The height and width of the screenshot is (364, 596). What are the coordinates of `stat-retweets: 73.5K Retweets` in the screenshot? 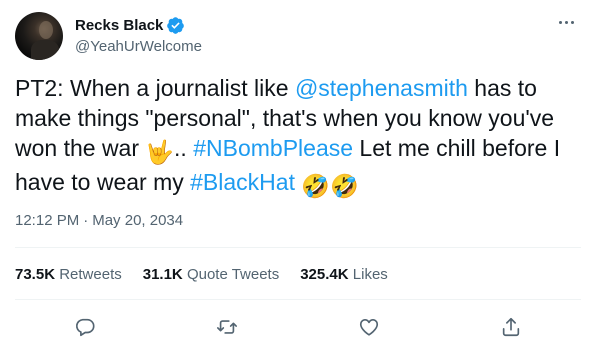 It's located at (68, 274).